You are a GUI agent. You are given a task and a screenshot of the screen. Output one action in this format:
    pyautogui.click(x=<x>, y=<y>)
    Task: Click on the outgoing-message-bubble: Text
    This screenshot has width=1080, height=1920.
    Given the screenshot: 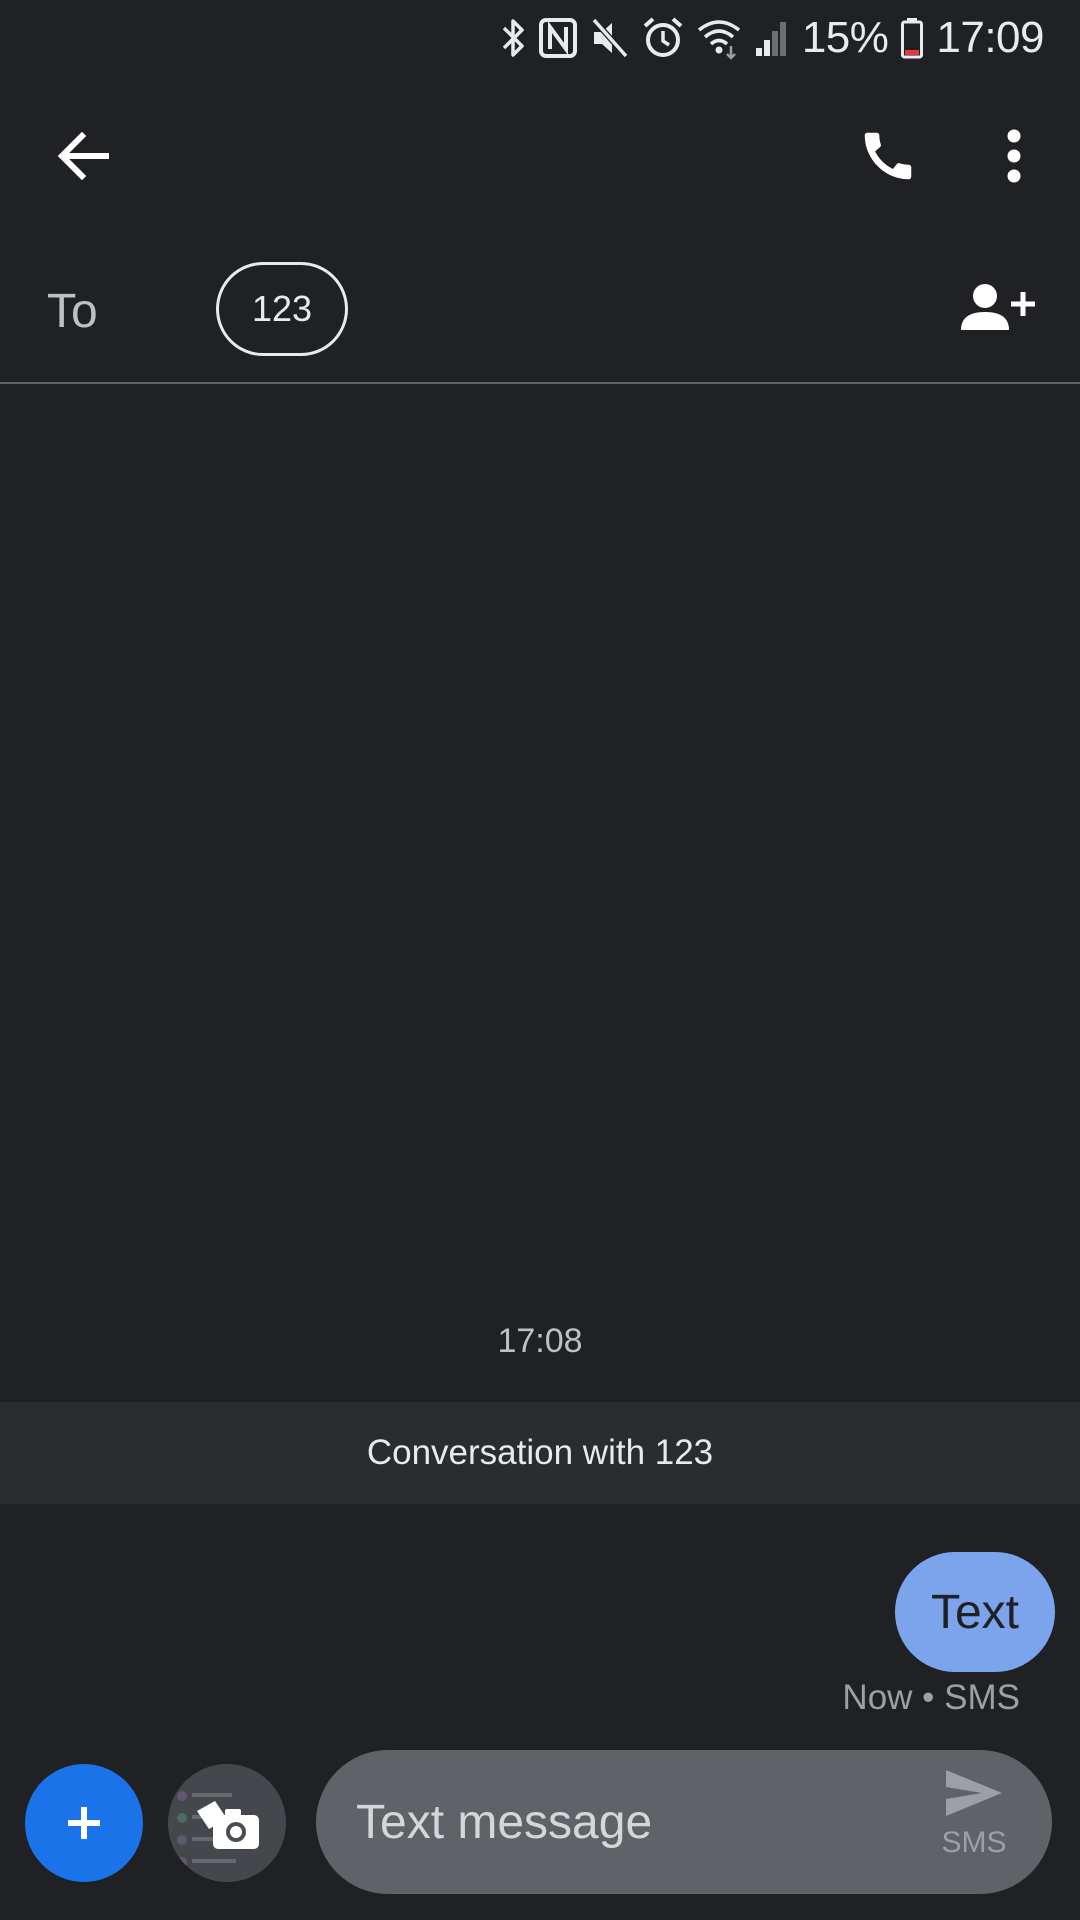 What is the action you would take?
    pyautogui.click(x=974, y=1612)
    